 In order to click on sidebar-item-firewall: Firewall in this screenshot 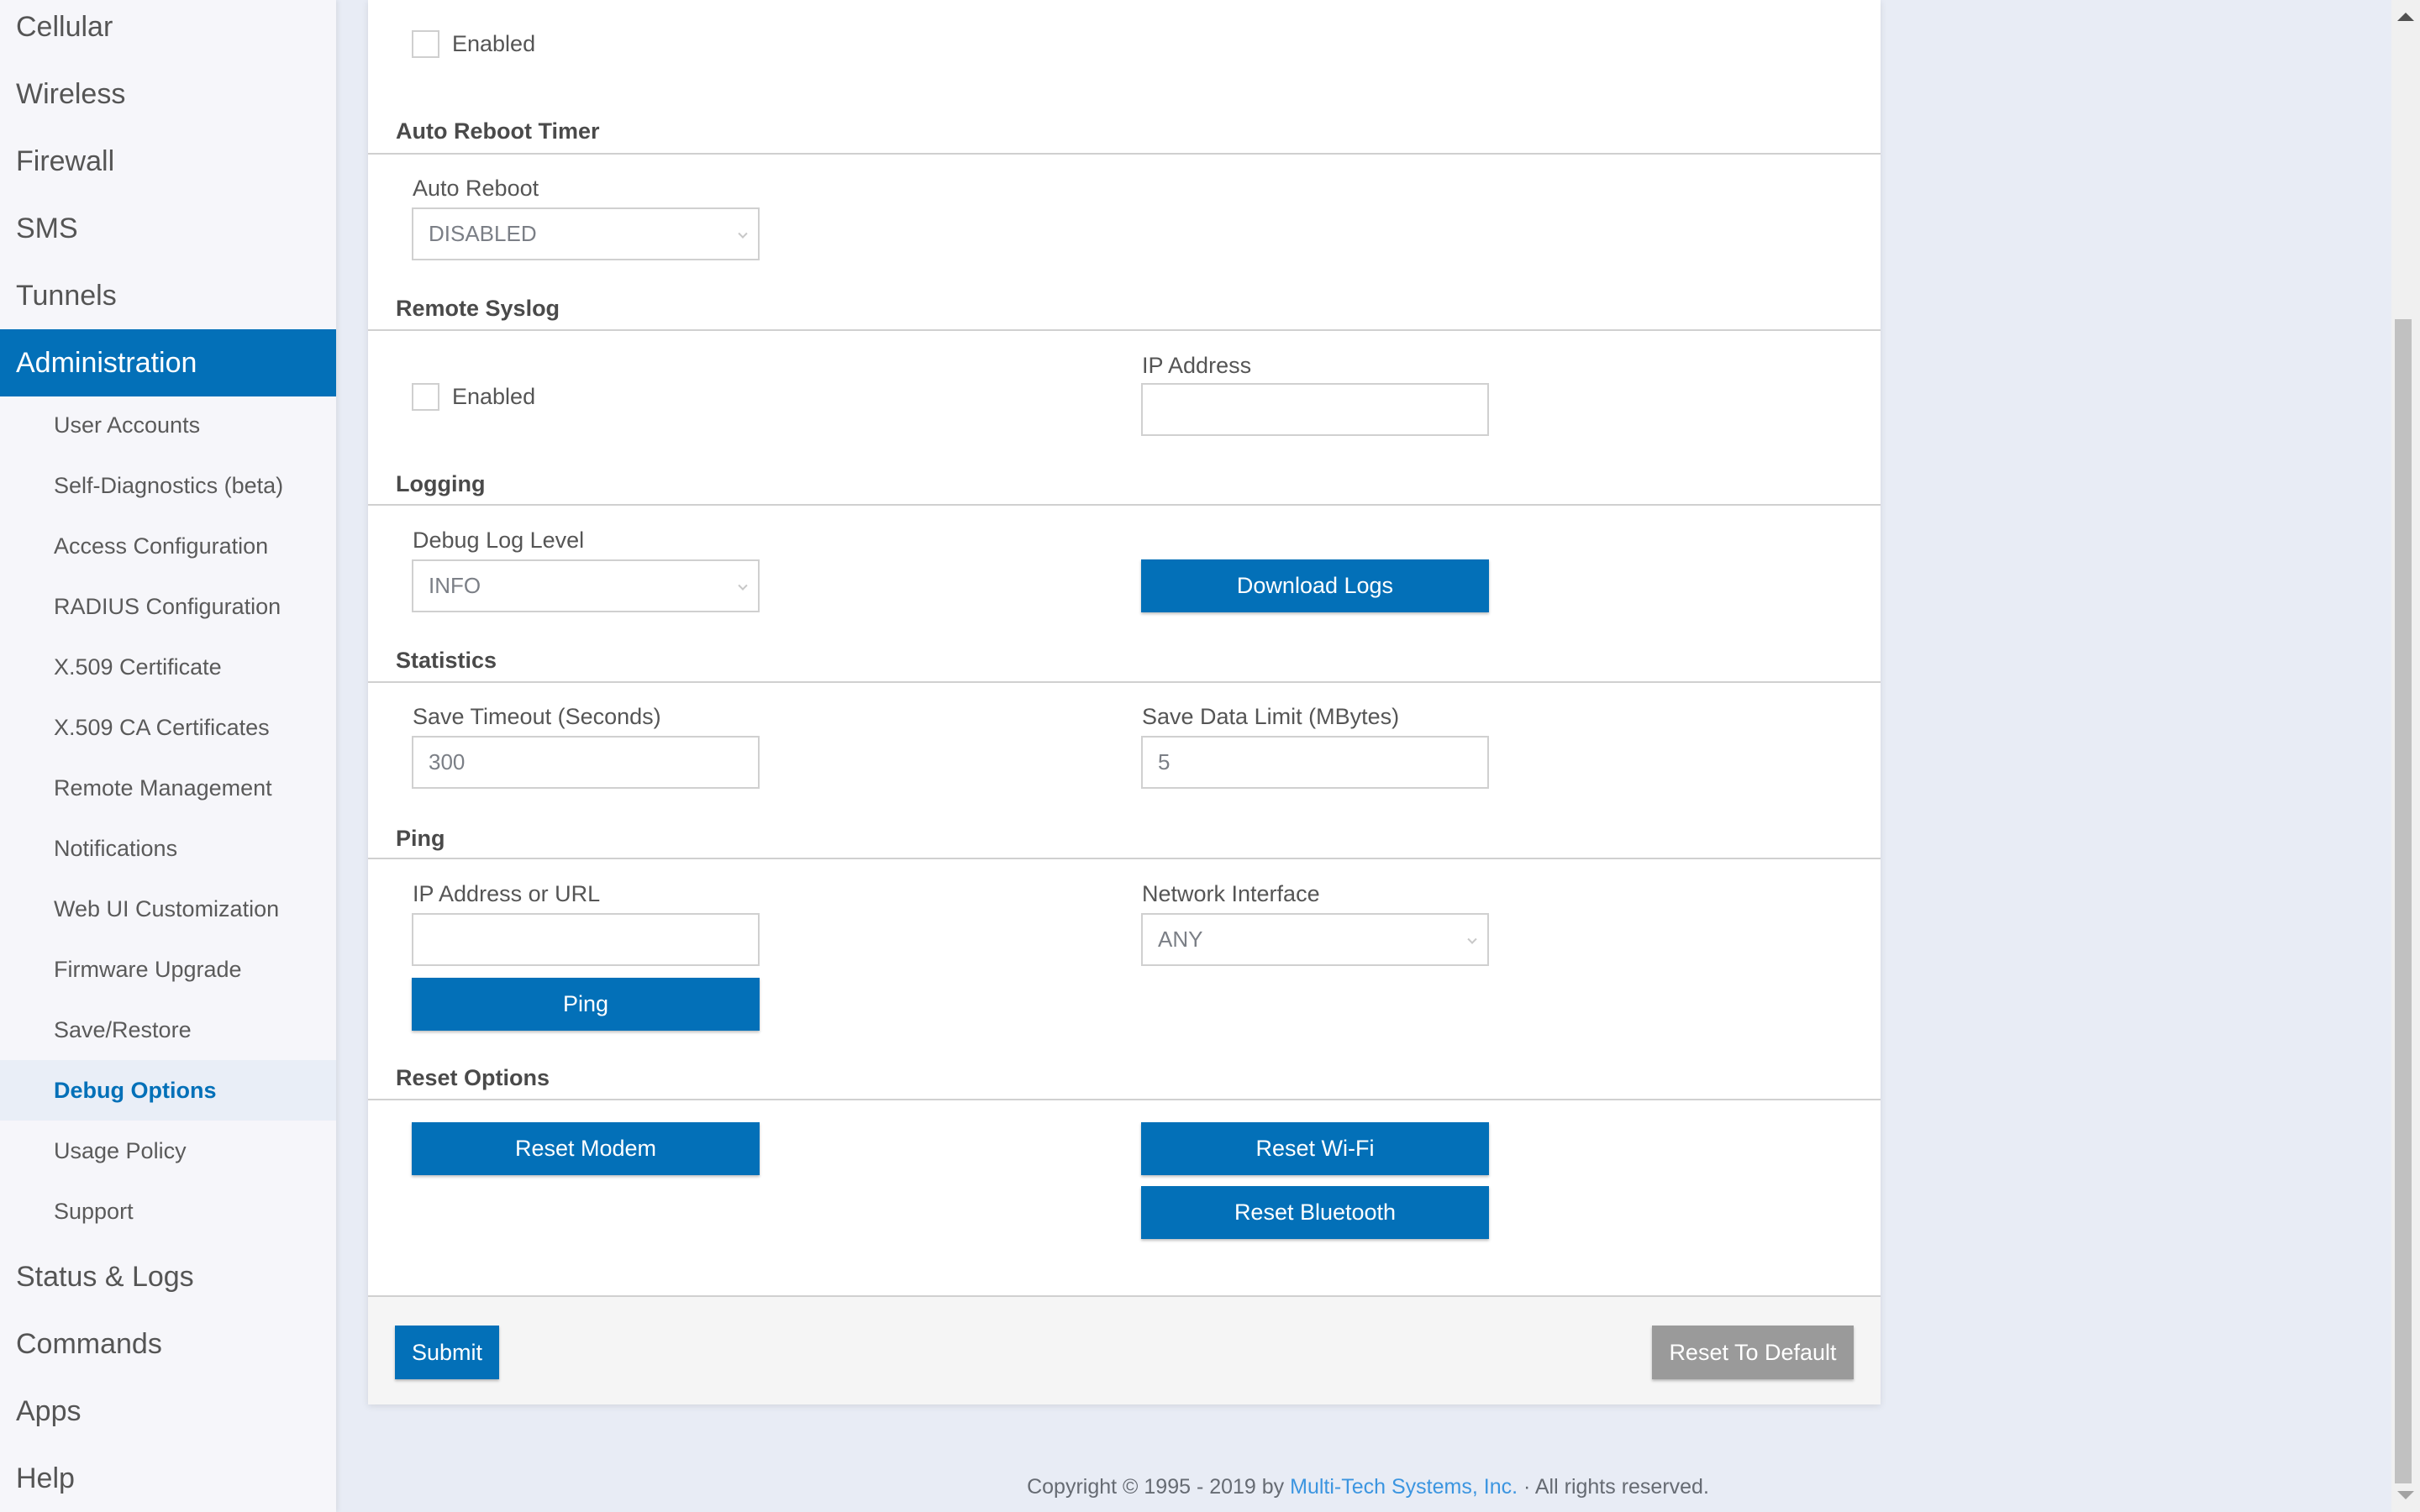, I will do `click(168, 161)`.